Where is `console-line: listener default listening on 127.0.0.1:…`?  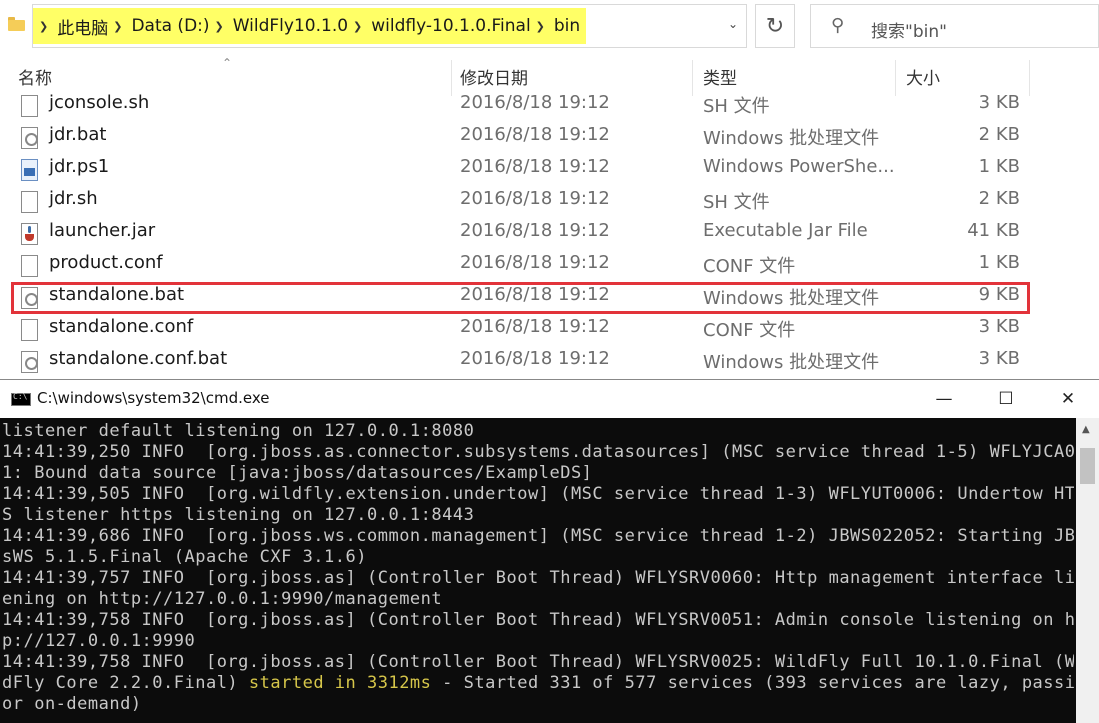
console-line: listener default listening on 127.0.0.1:… is located at coordinates (238, 431).